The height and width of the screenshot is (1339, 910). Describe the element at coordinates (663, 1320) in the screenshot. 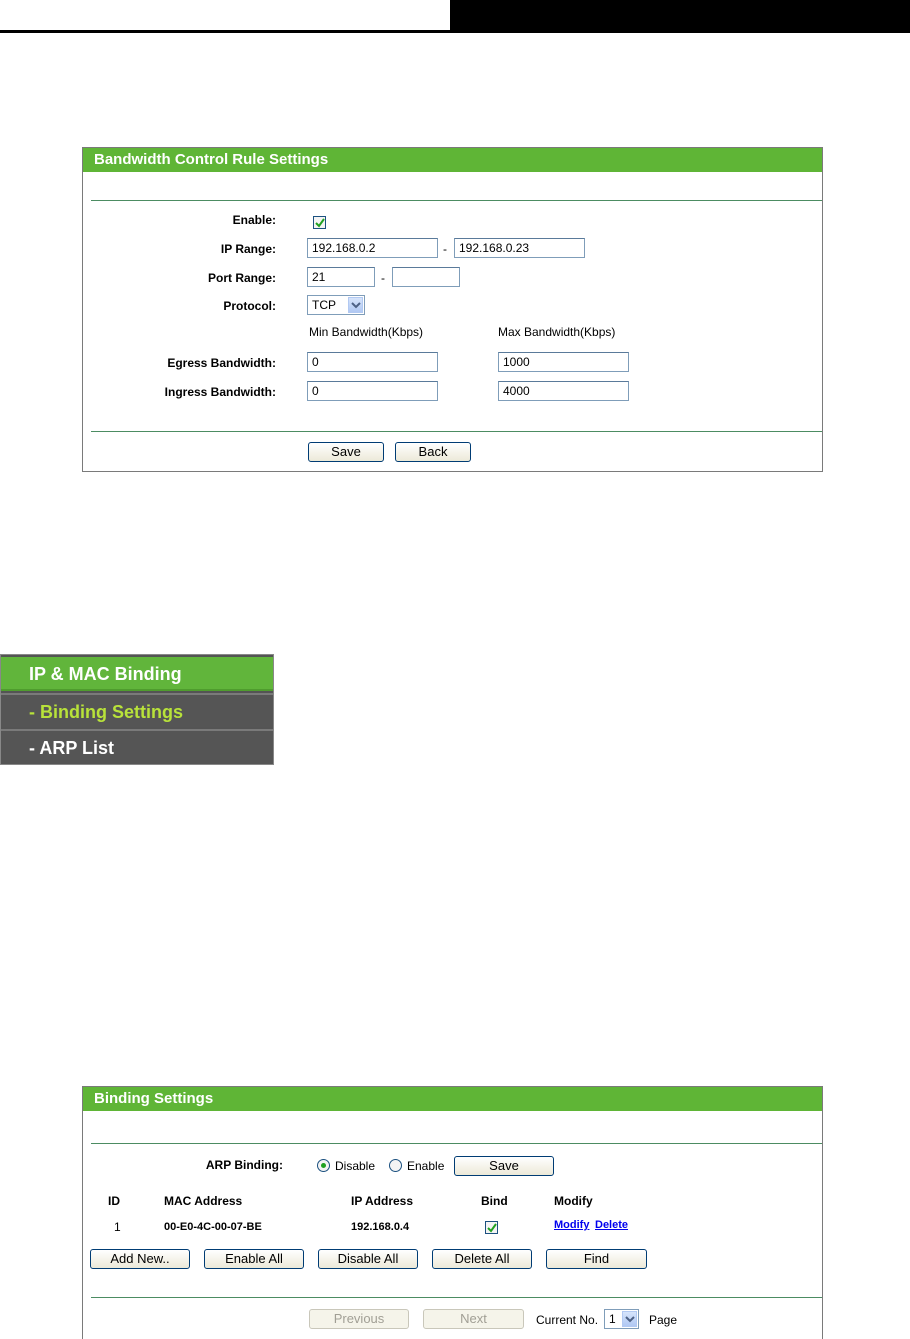

I see `page-label: Page` at that location.